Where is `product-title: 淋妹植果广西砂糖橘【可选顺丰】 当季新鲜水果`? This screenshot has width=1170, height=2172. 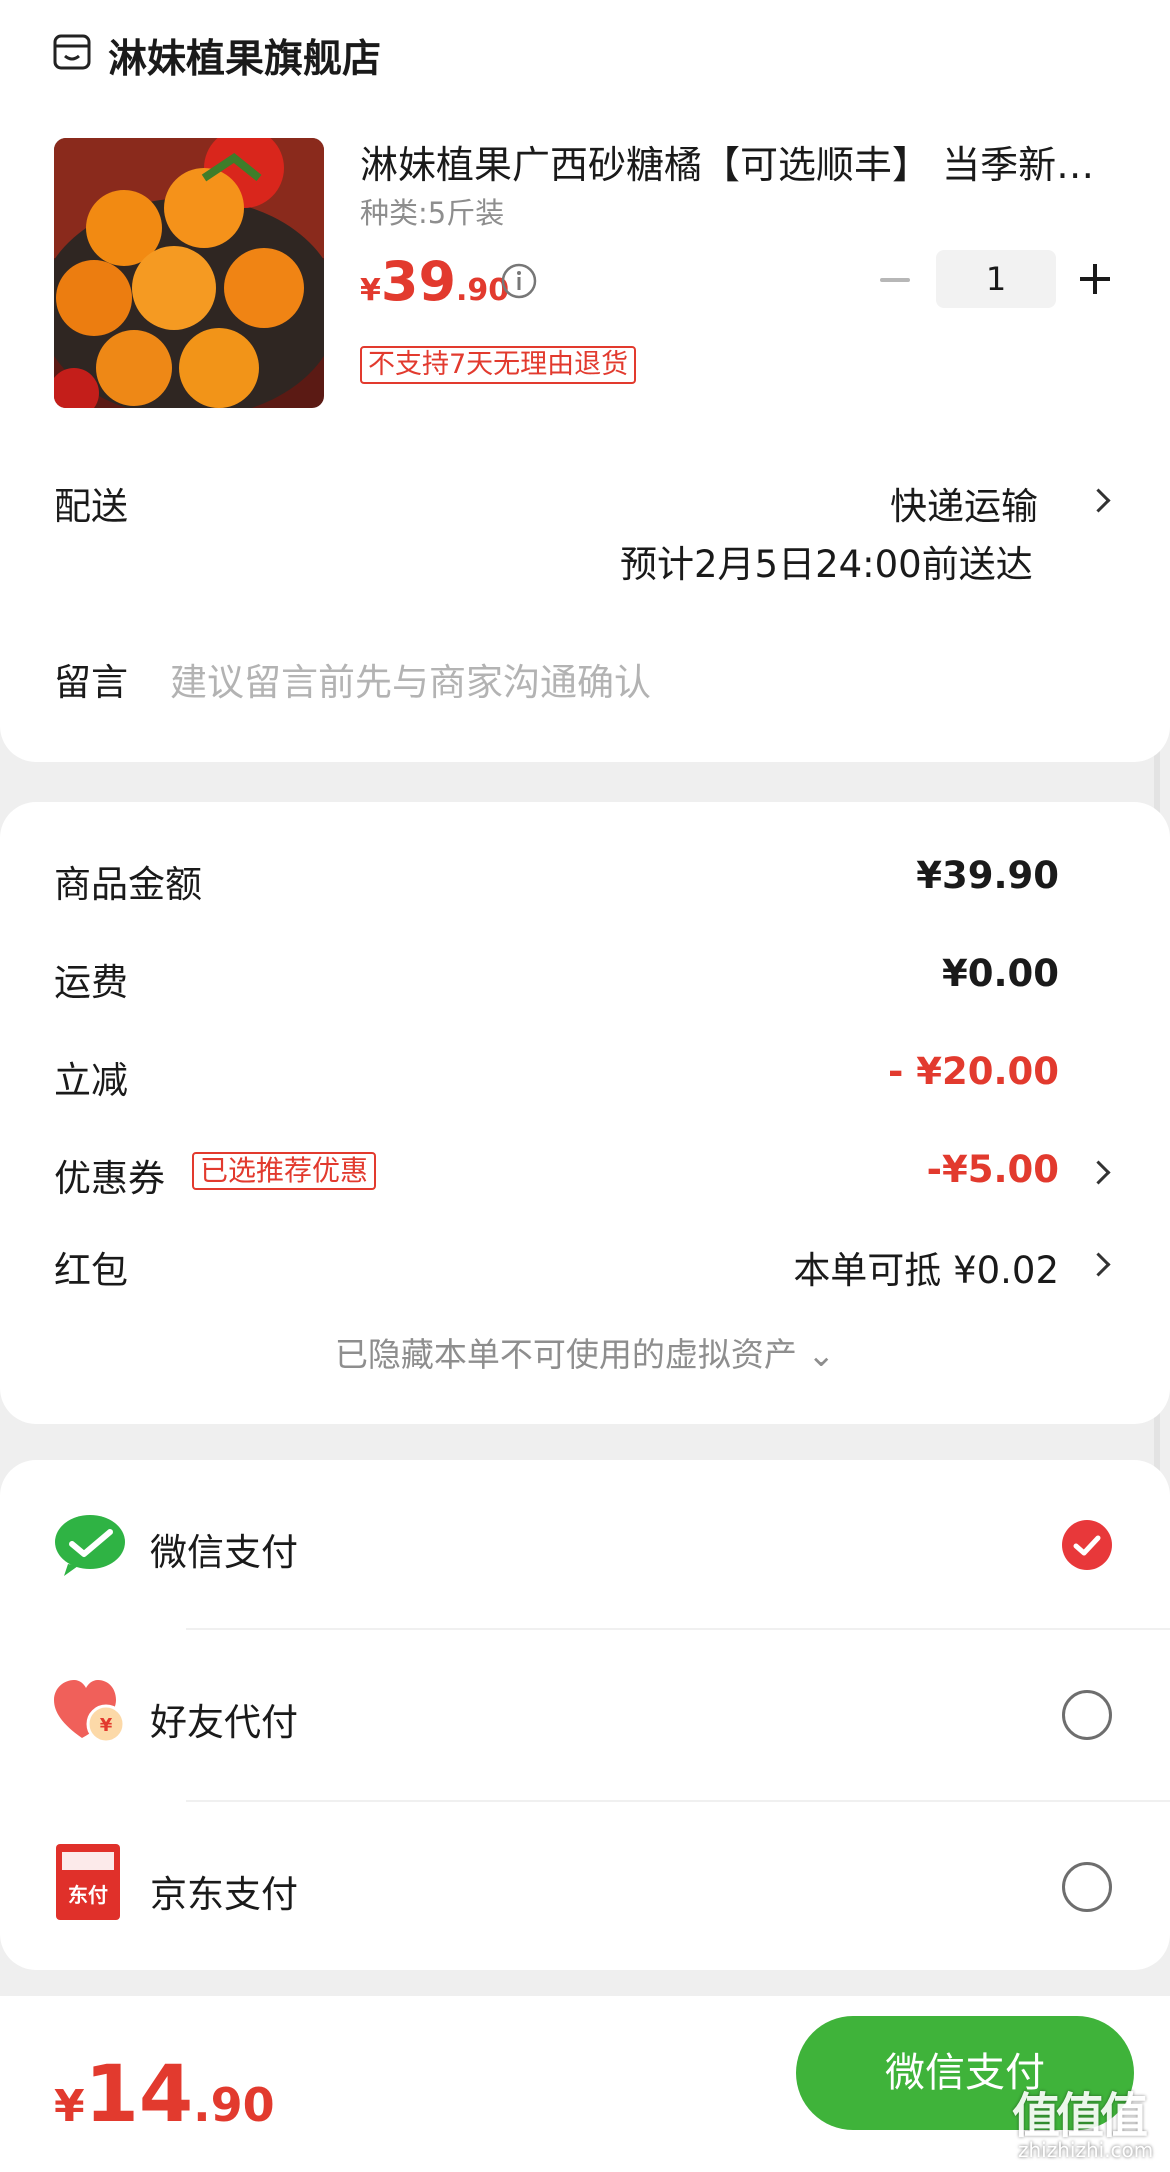
product-title: 淋妹植果广西砂糖橘【可选顺丰】 当季新鲜水果 is located at coordinates (730, 161).